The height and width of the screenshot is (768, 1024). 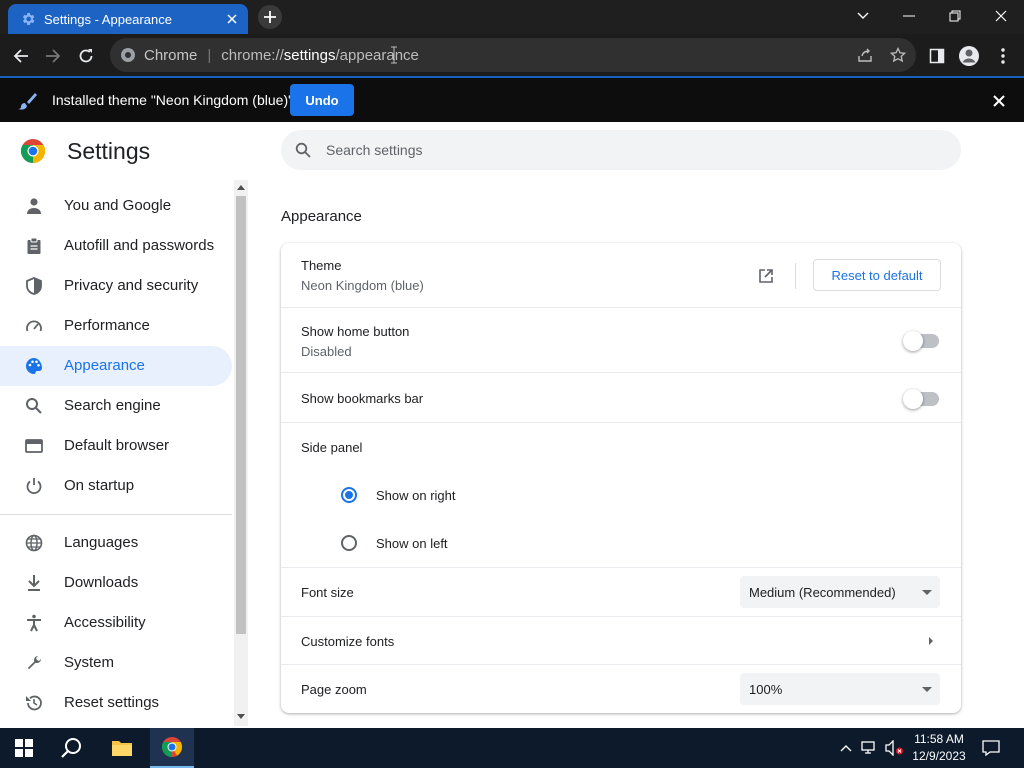 I want to click on forward-button, so click(x=53, y=56).